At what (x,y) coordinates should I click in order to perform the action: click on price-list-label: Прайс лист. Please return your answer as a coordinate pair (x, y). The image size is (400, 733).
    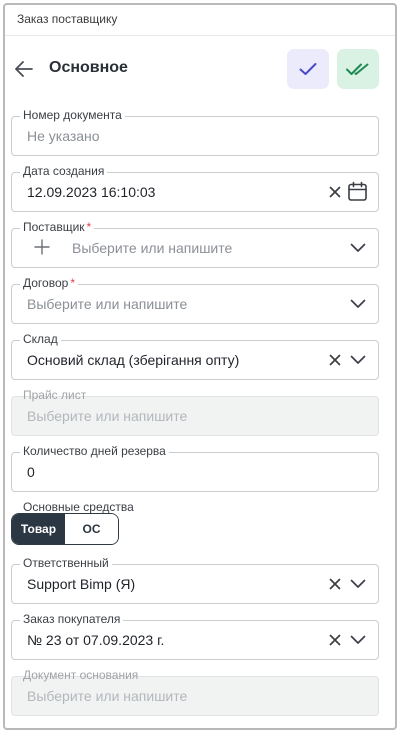
    Looking at the image, I should click on (55, 395).